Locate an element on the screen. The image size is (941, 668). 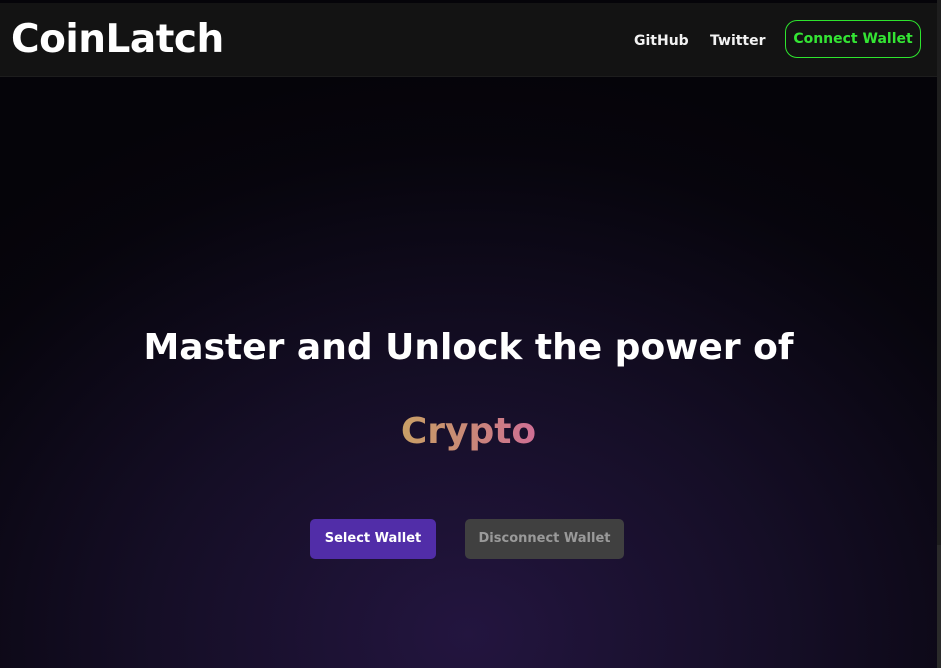
select-wallet-button: Select Wallet is located at coordinates (373, 539).